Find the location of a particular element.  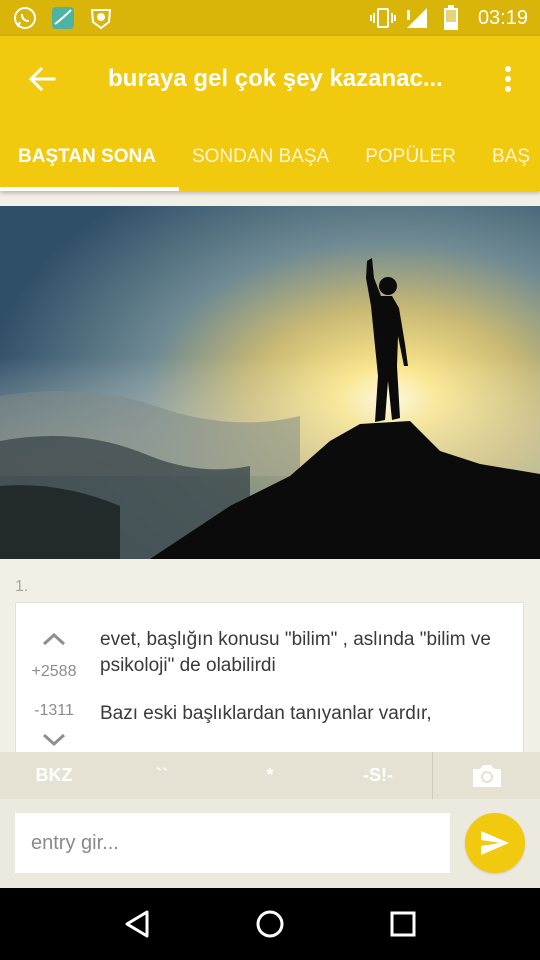

circle-home-icon is located at coordinates (270, 924).